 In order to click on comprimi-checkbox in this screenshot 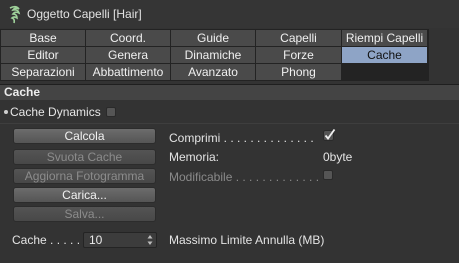, I will do `click(329, 134)`.